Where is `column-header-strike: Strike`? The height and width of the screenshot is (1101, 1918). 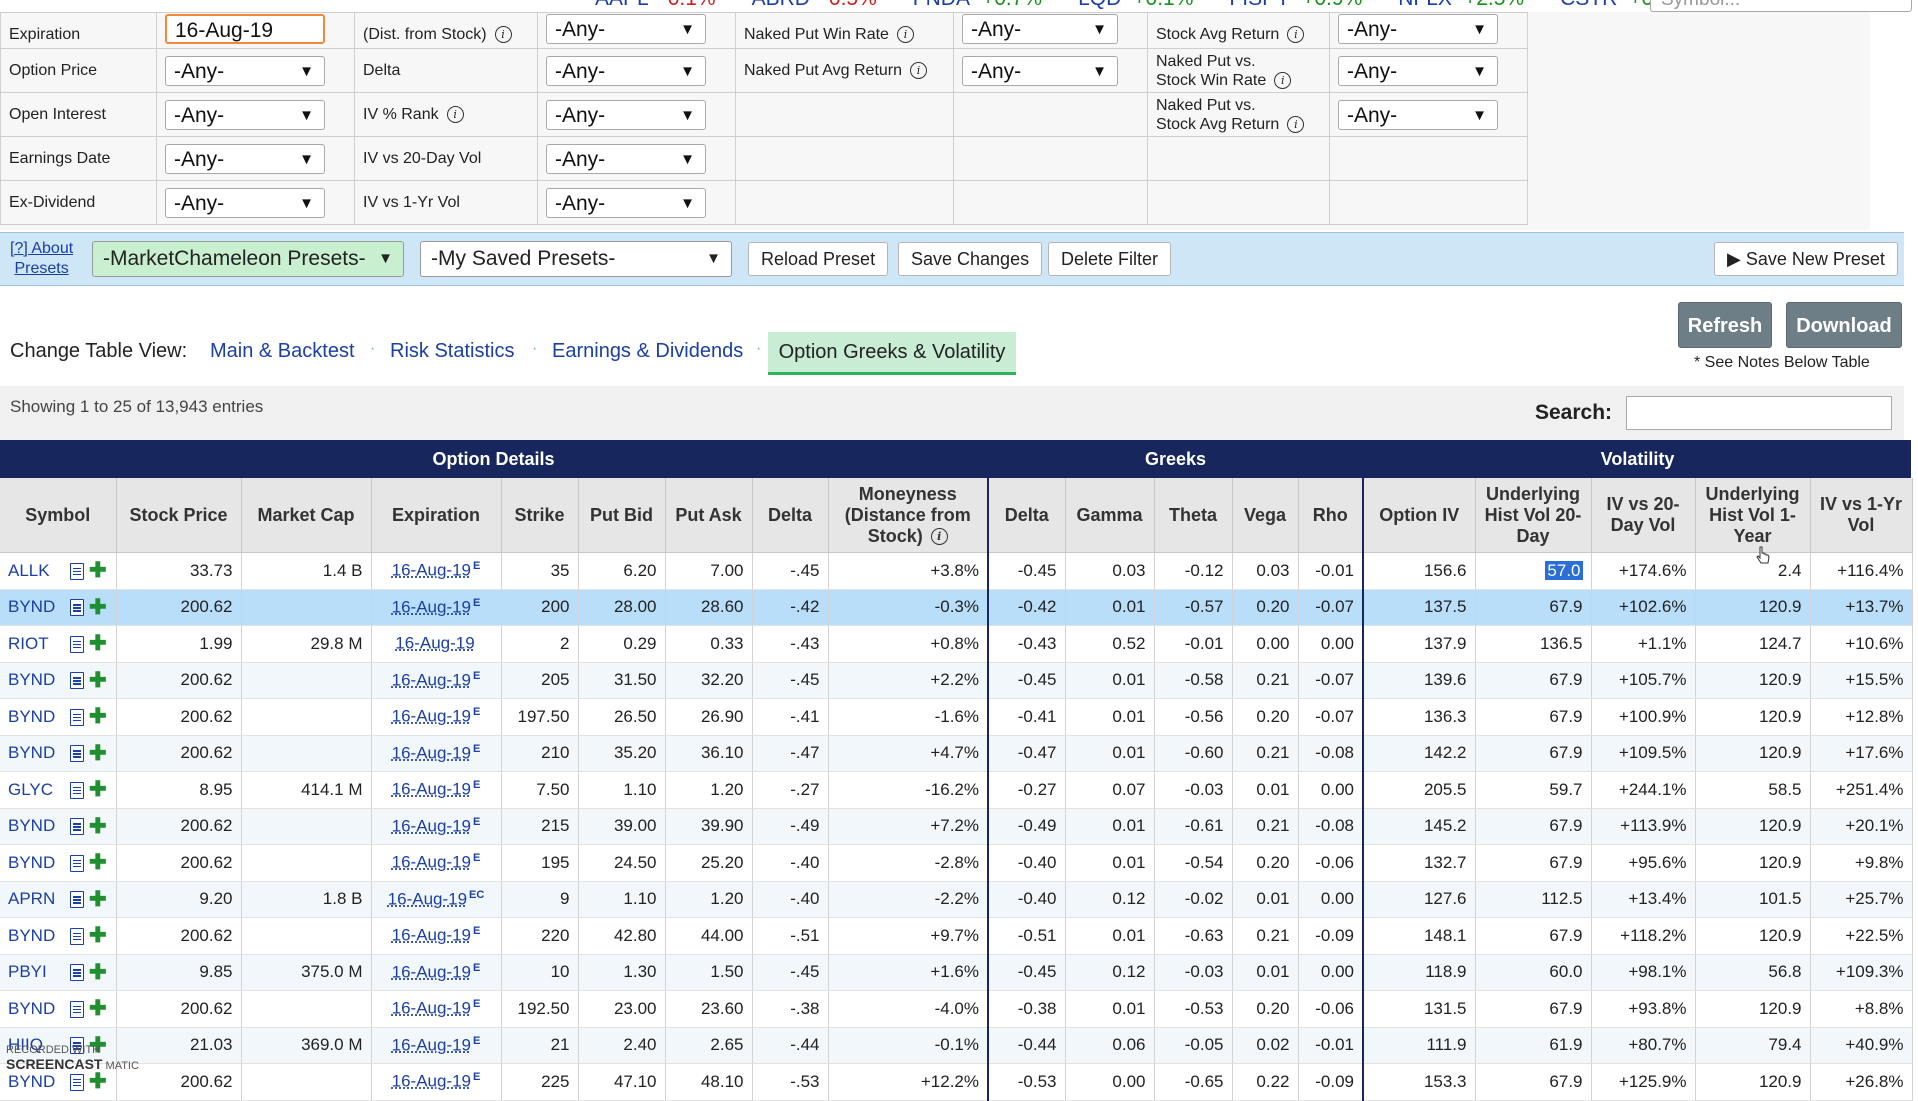
column-header-strike: Strike is located at coordinates (540, 515).